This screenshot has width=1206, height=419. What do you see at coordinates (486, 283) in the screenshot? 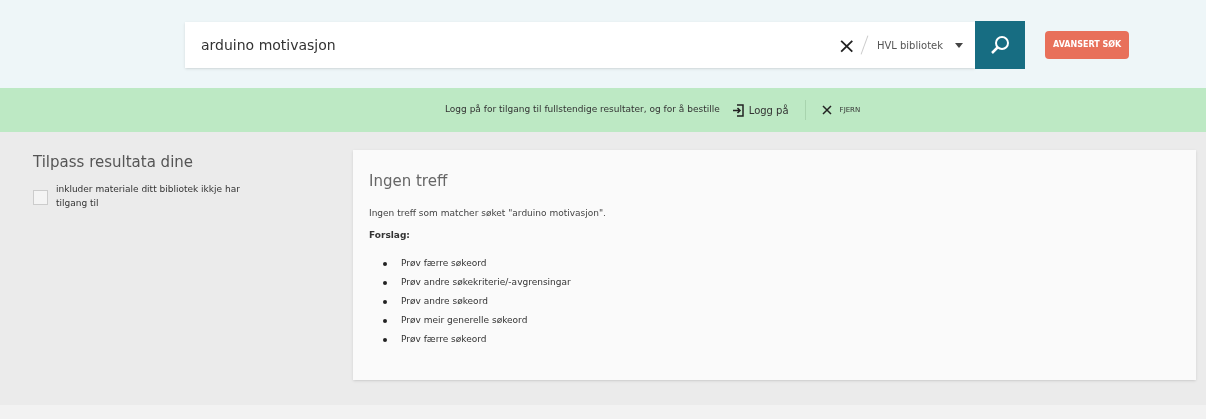
I see `suggestion: Prøv andre søkekriterie/-avgrensingar` at bounding box center [486, 283].